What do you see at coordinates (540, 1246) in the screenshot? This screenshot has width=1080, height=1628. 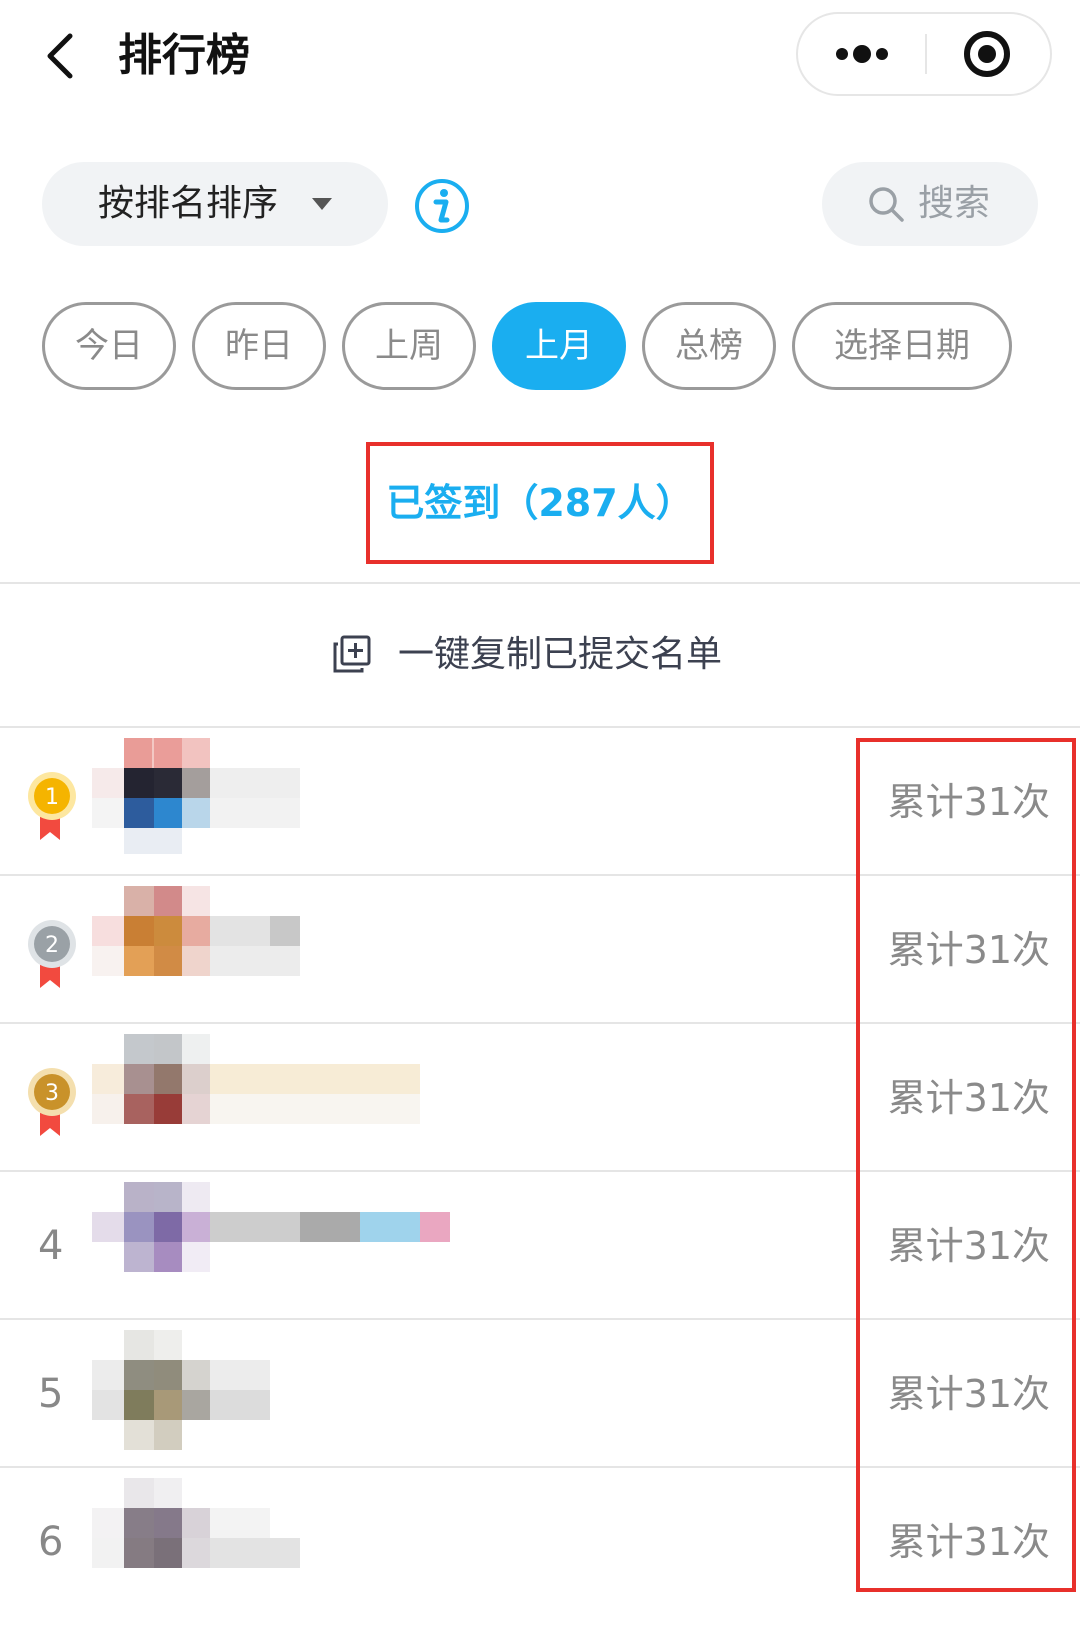 I see `list-item: 4 累计31次` at bounding box center [540, 1246].